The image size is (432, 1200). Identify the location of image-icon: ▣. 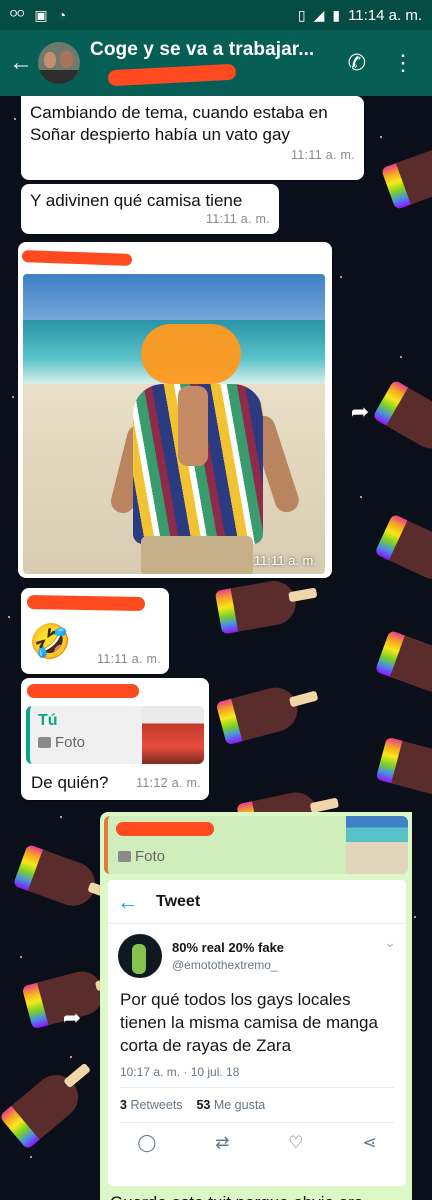
(41, 15).